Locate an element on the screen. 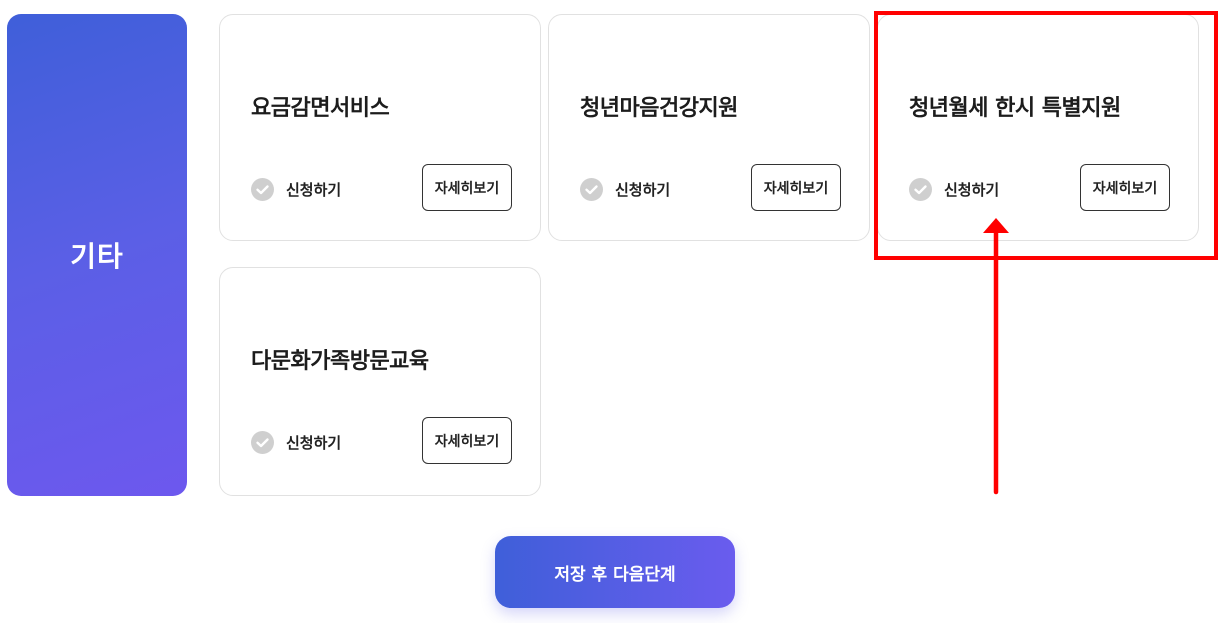  arrow-up-icon is located at coordinates (996, 356).